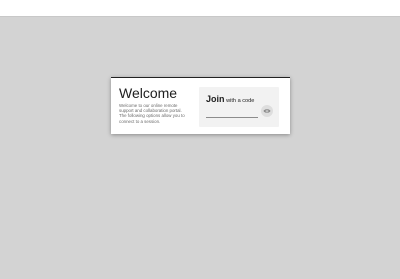 Image resolution: width=400 pixels, height=279 pixels. I want to click on join-with-code-panel: Join with a code, so click(239, 107).